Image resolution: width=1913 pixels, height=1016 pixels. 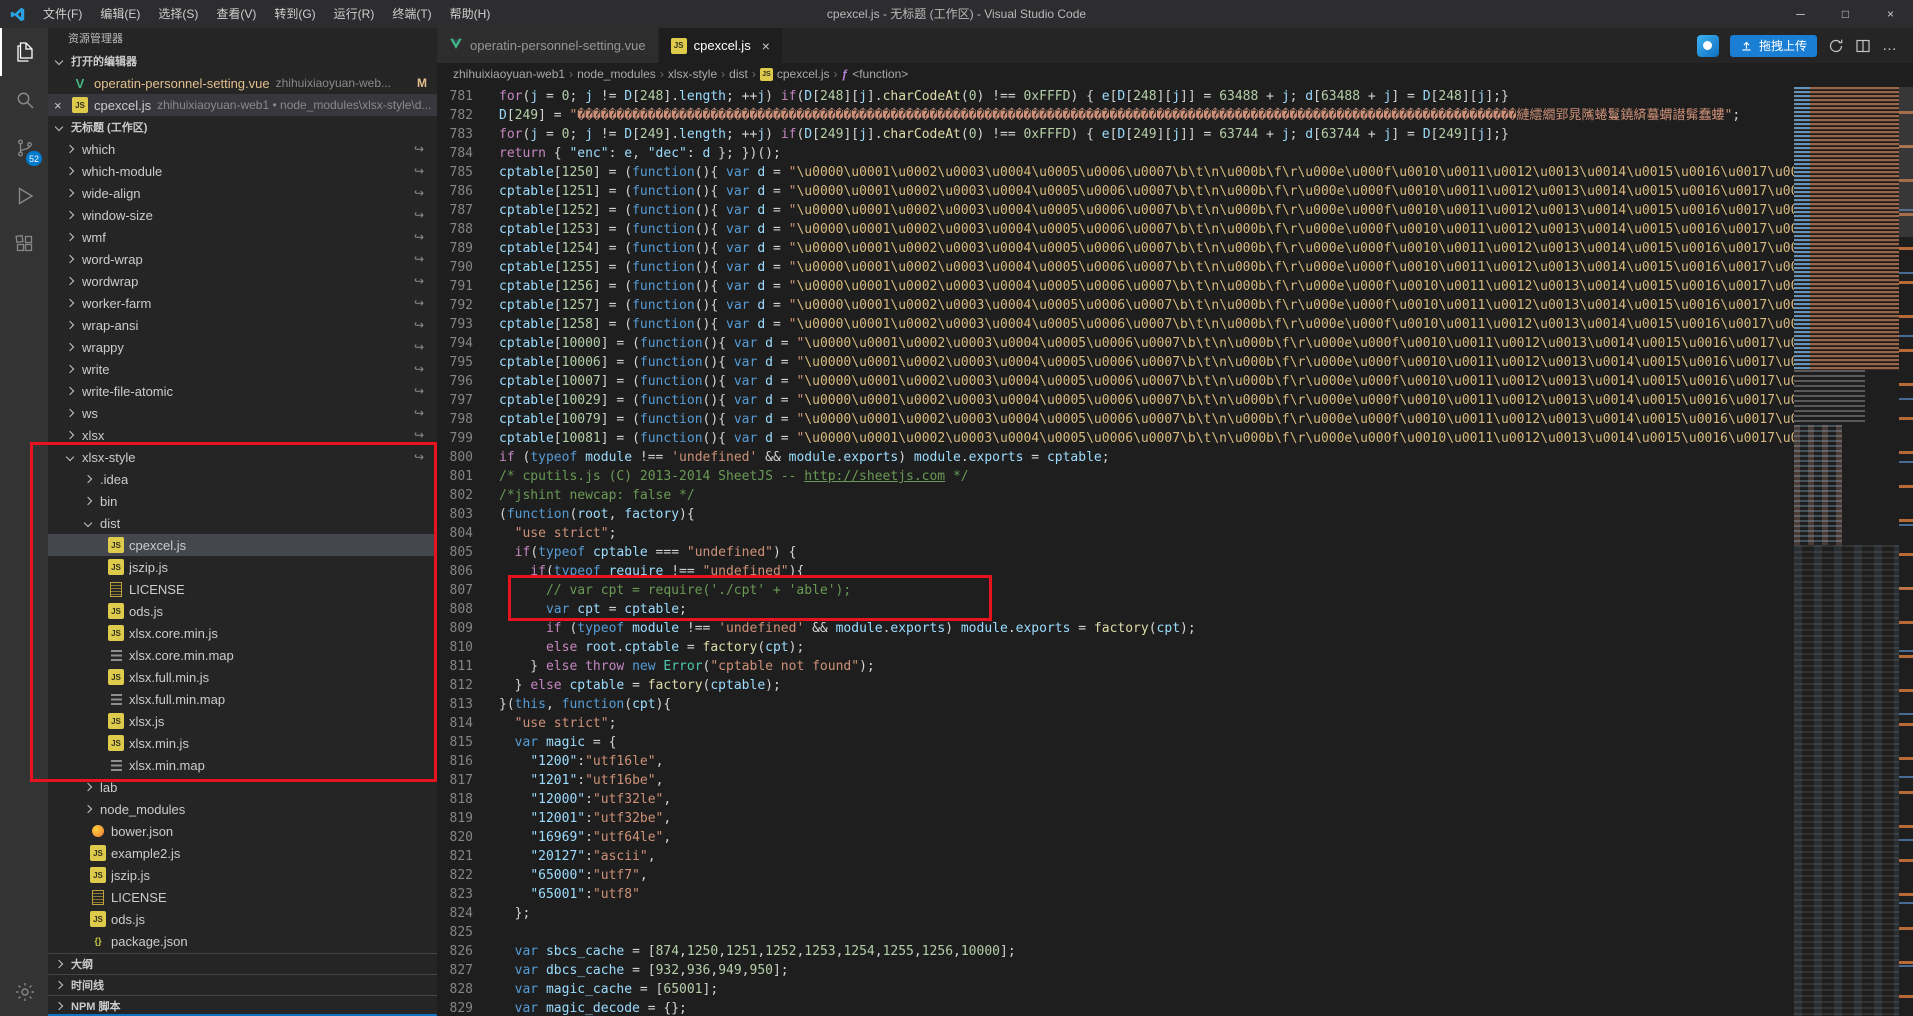 I want to click on tree-item-cpexcel.js: JS cpexcel.js, so click(x=242, y=545).